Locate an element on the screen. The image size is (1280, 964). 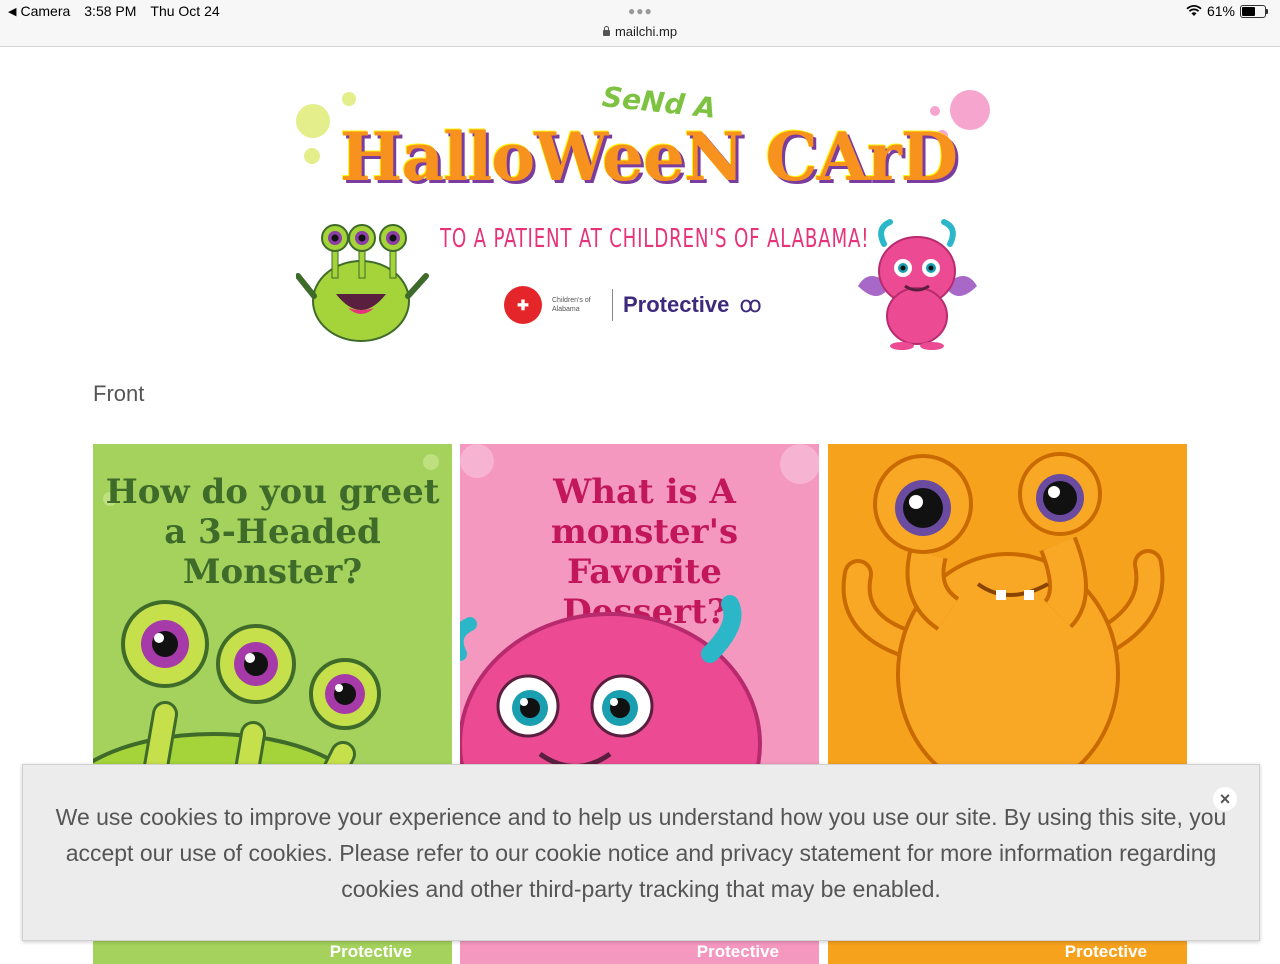
url-text: mailchi.mp is located at coordinates (646, 31).